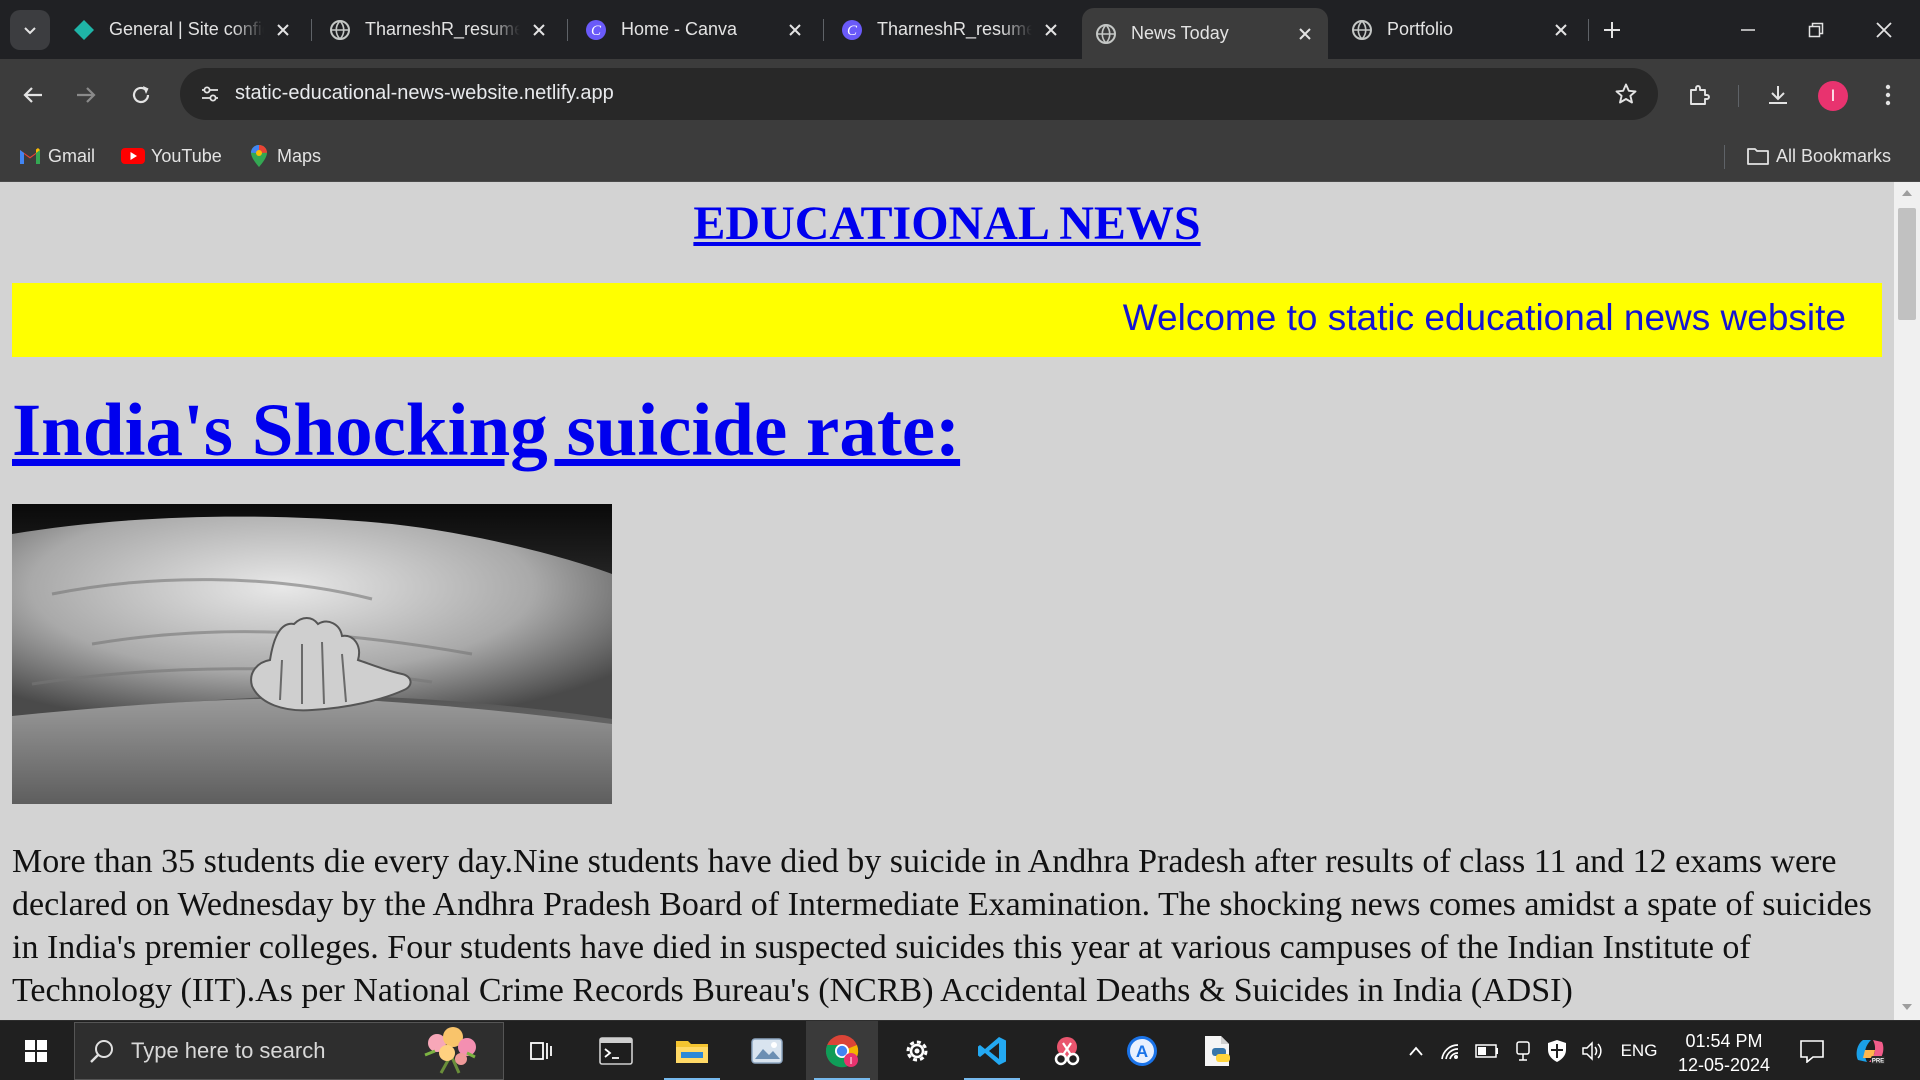 The height and width of the screenshot is (1080, 1920). I want to click on svg-text: PRE, so click(1878, 1062).